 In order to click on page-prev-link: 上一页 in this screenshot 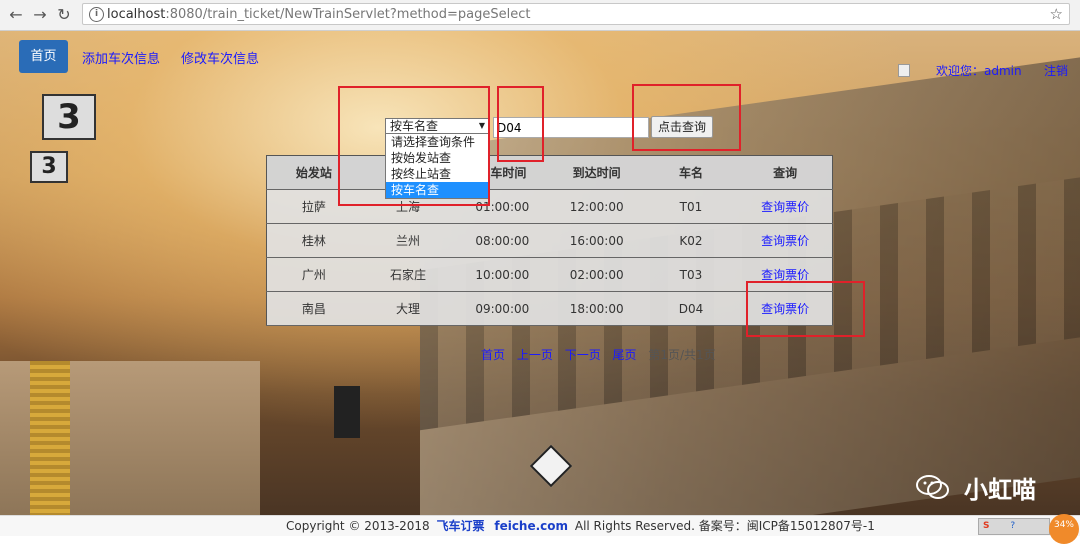, I will do `click(535, 355)`.